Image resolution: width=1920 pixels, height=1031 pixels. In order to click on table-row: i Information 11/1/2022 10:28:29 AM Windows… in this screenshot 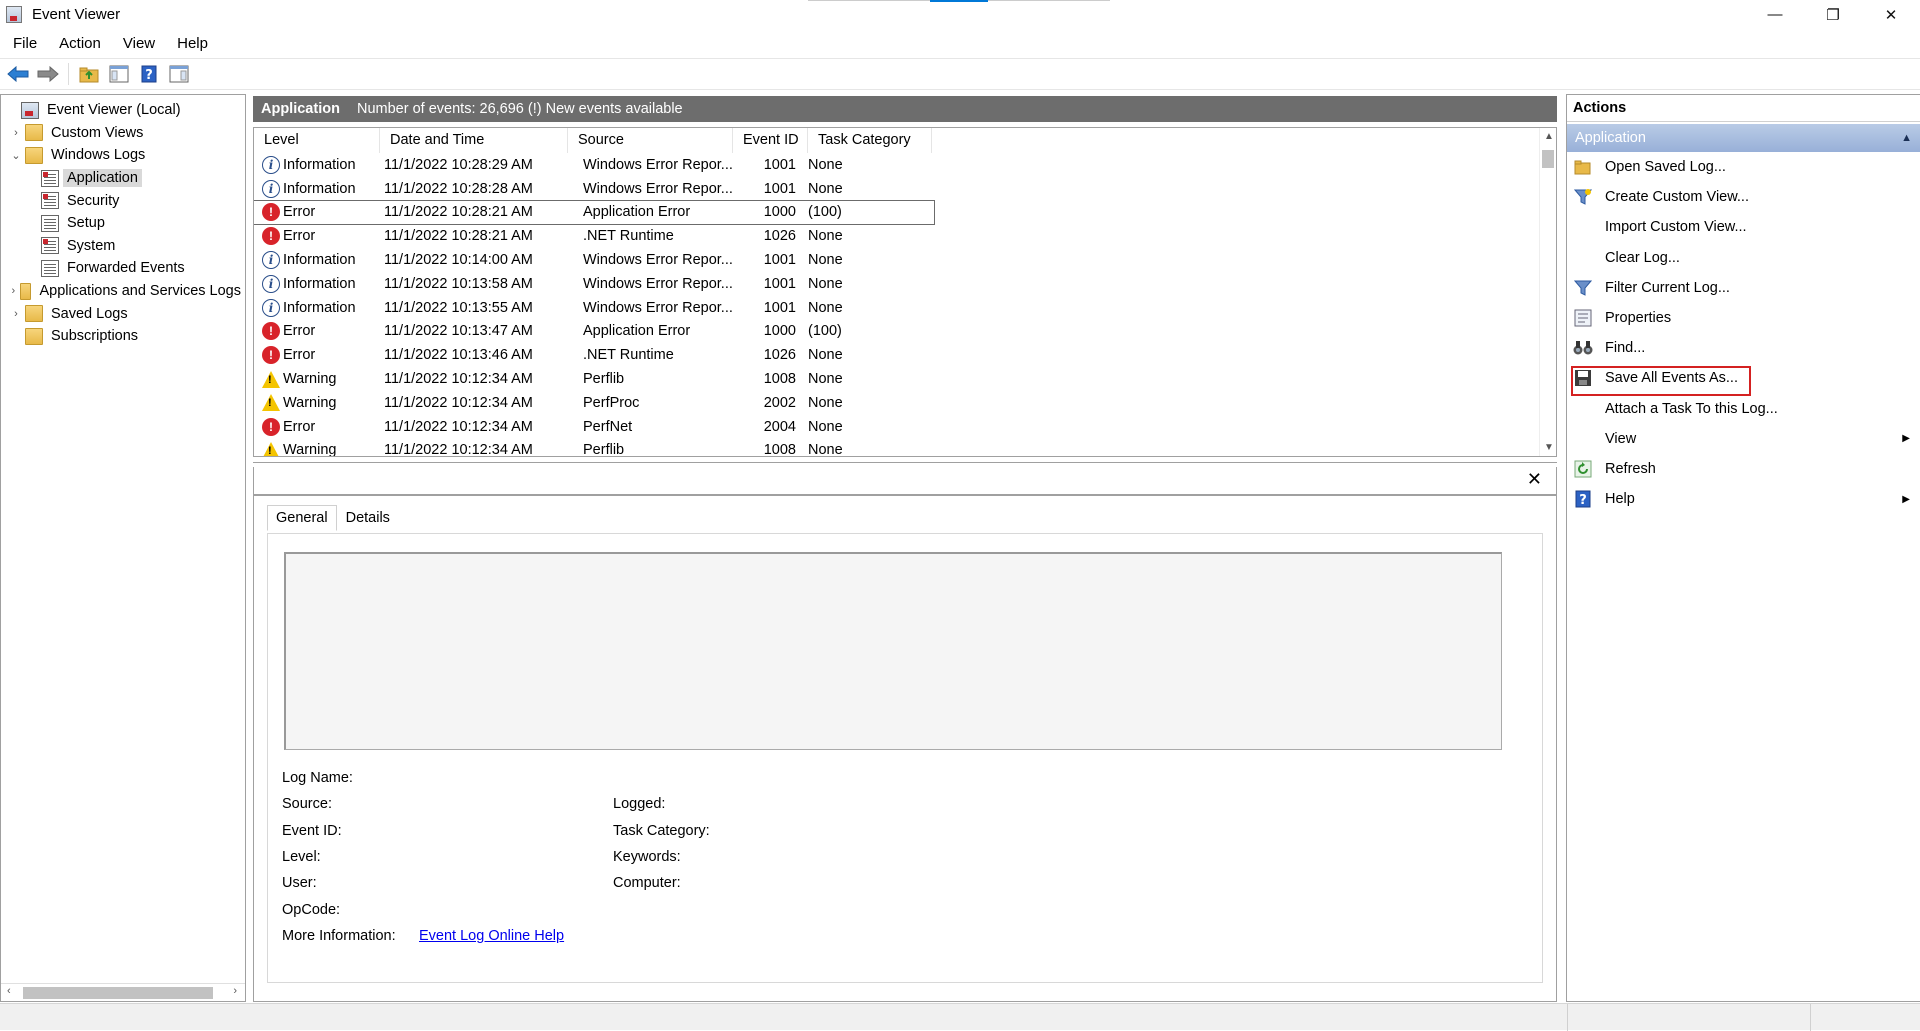, I will do `click(905, 165)`.